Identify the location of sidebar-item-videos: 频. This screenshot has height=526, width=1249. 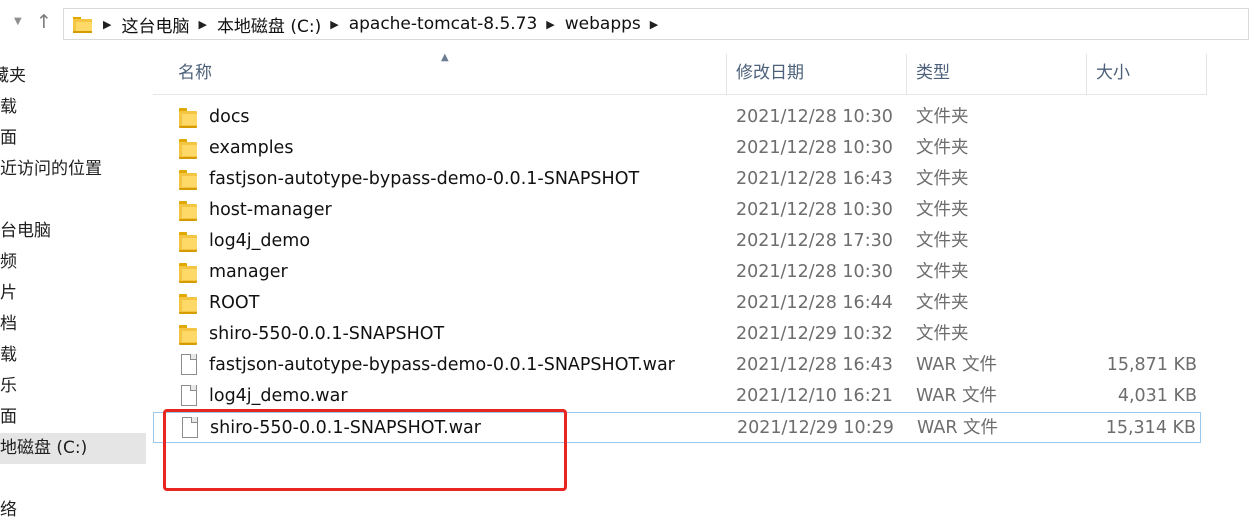
(73, 262).